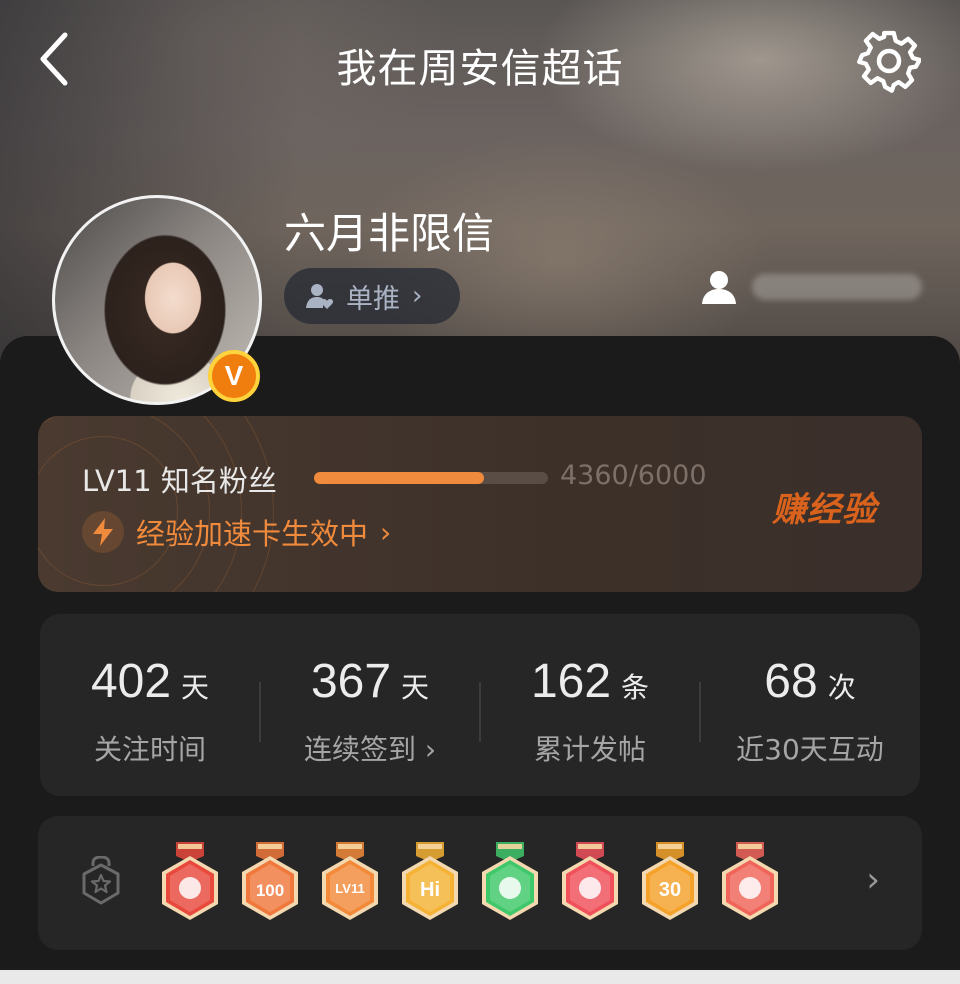  Describe the element at coordinates (824, 506) in the screenshot. I see `earn-exp-button: 赚经验` at that location.